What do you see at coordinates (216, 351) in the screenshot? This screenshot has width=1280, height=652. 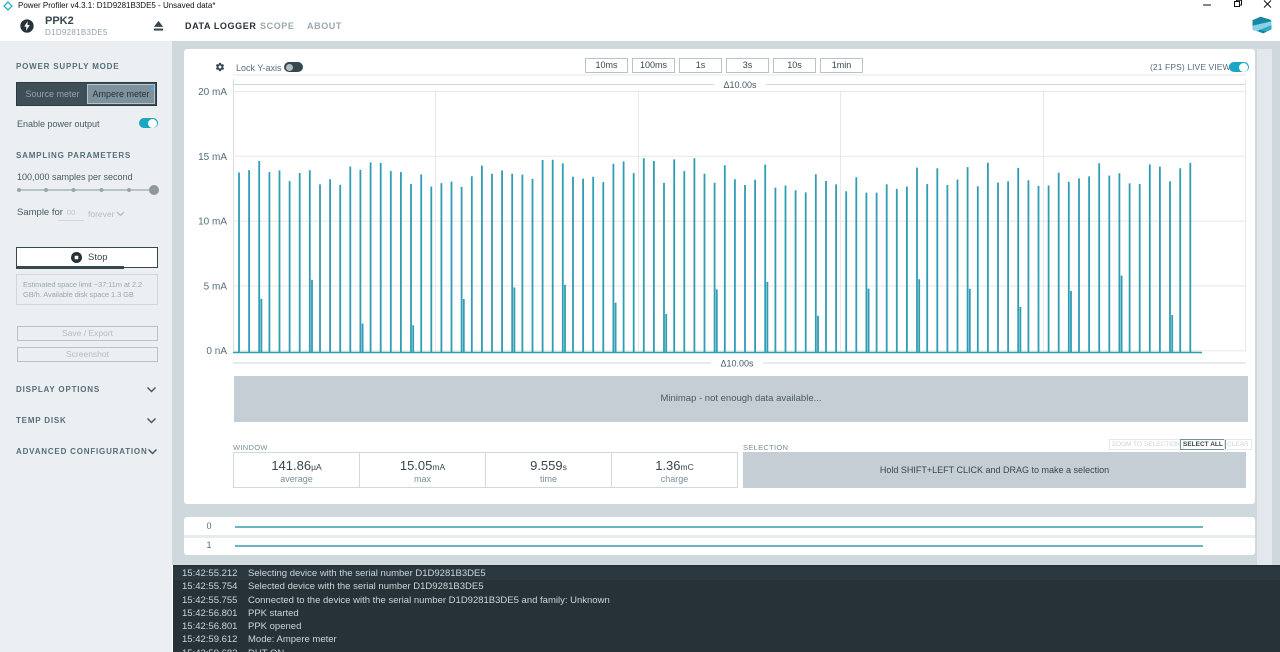 I see `svg-text: 0 nA` at bounding box center [216, 351].